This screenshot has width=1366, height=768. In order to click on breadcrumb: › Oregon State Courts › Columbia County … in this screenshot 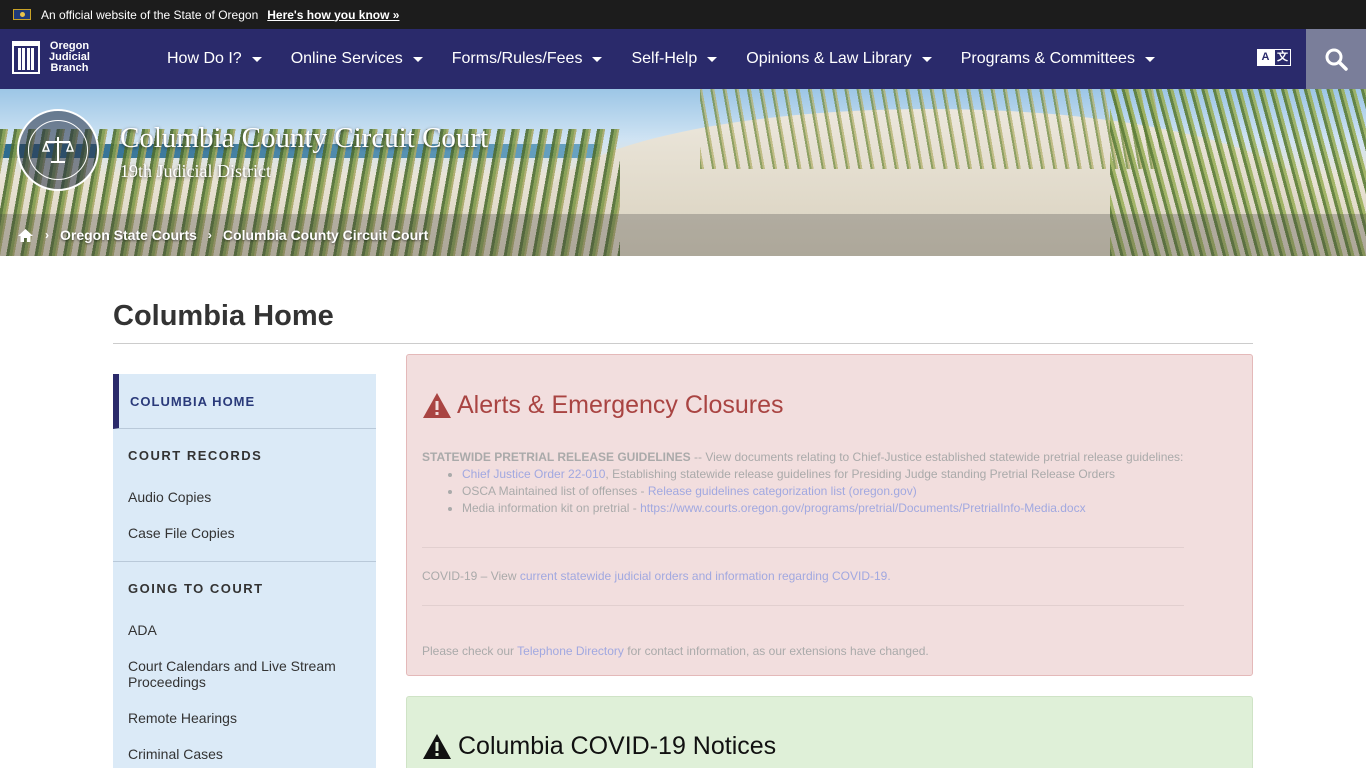, I will do `click(683, 235)`.